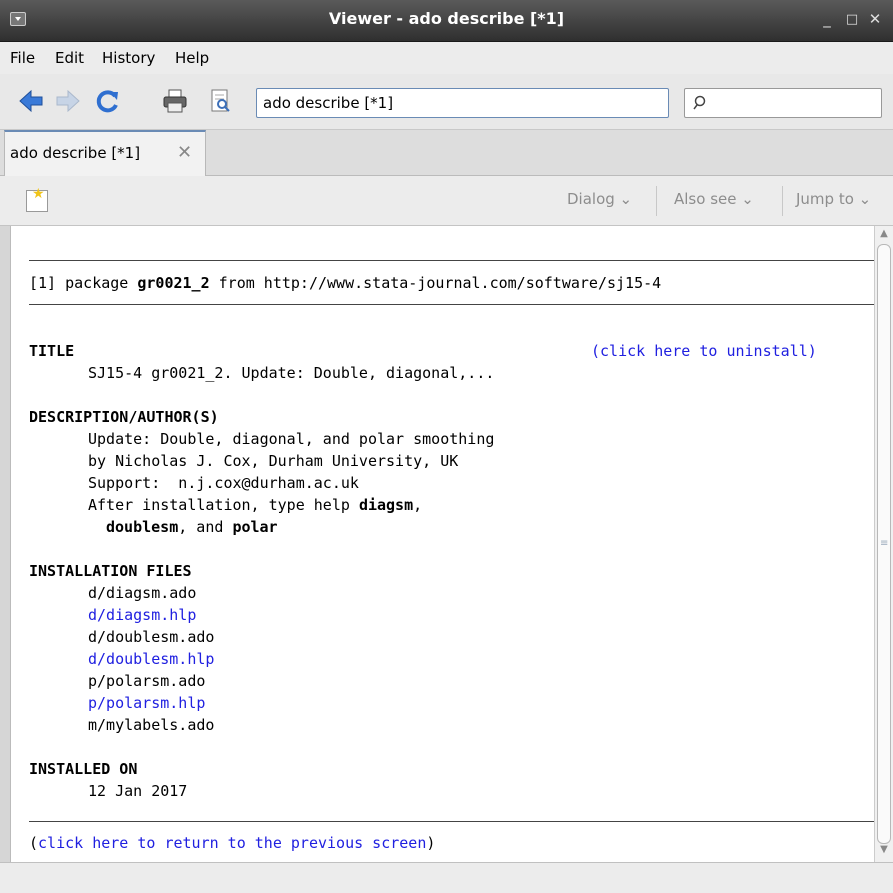 This screenshot has width=893, height=893. Describe the element at coordinates (75, 153) in the screenshot. I see `tab-label: ado describe [*1]` at that location.